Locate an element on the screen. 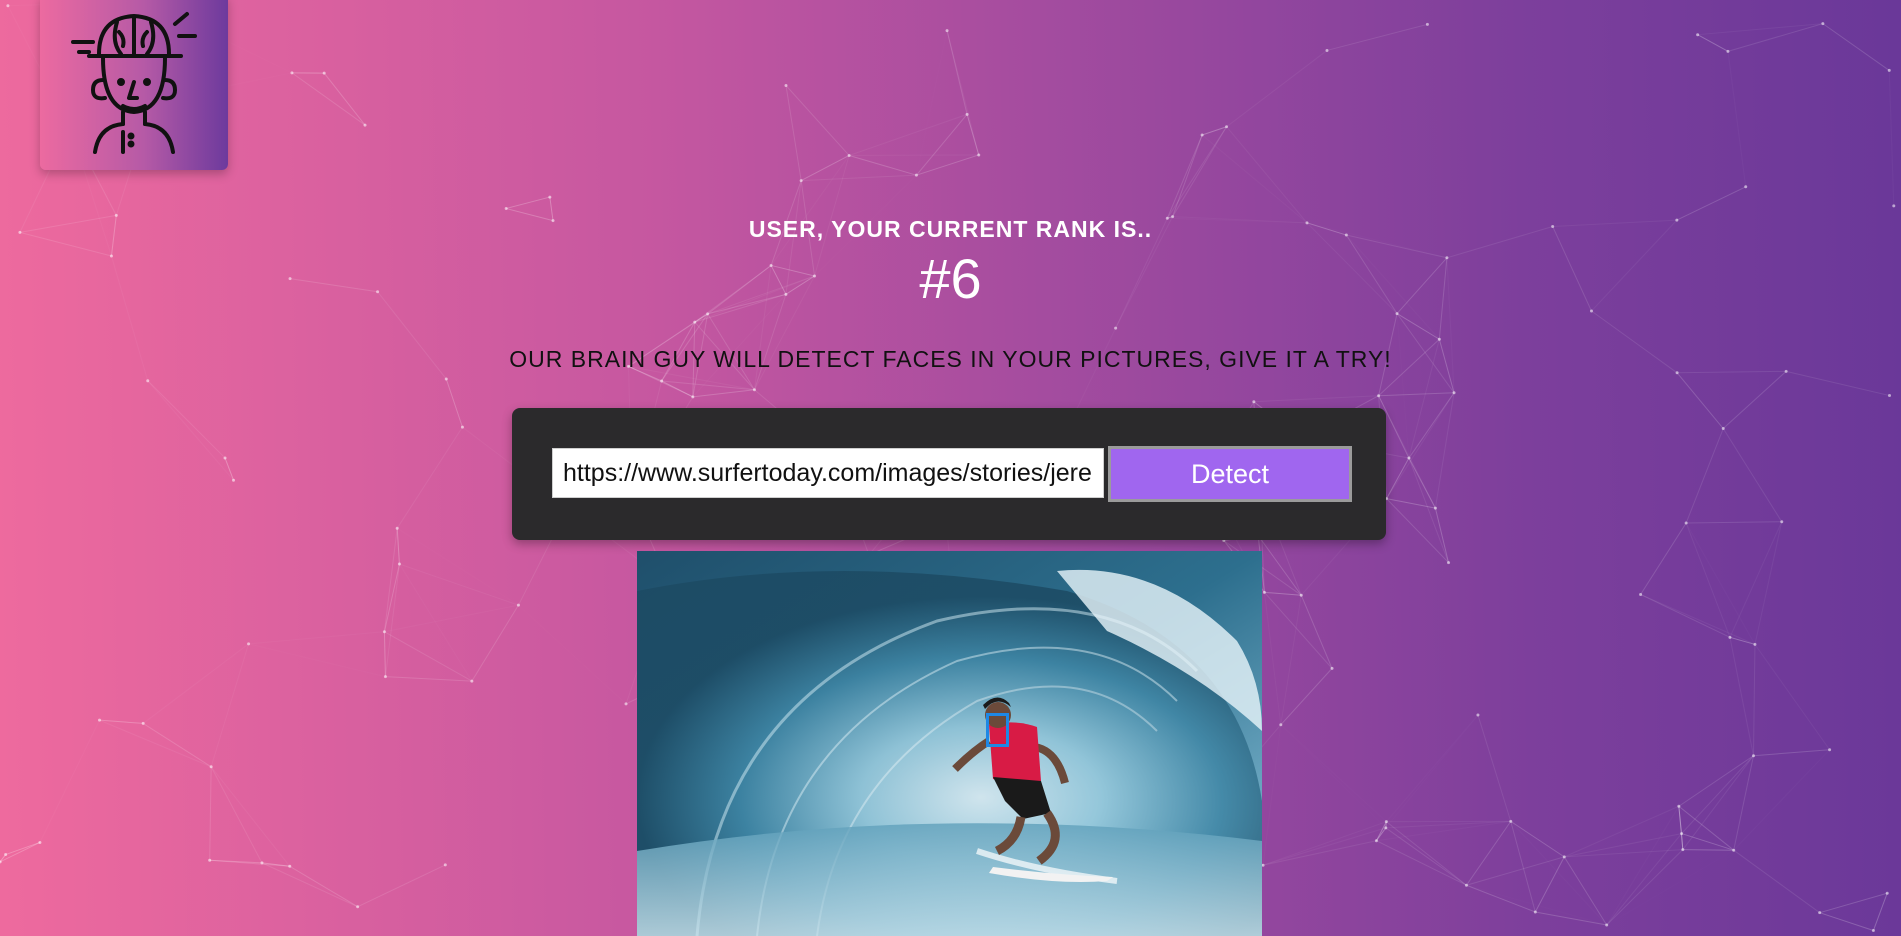  brain-guy-icon is located at coordinates (134, 83).